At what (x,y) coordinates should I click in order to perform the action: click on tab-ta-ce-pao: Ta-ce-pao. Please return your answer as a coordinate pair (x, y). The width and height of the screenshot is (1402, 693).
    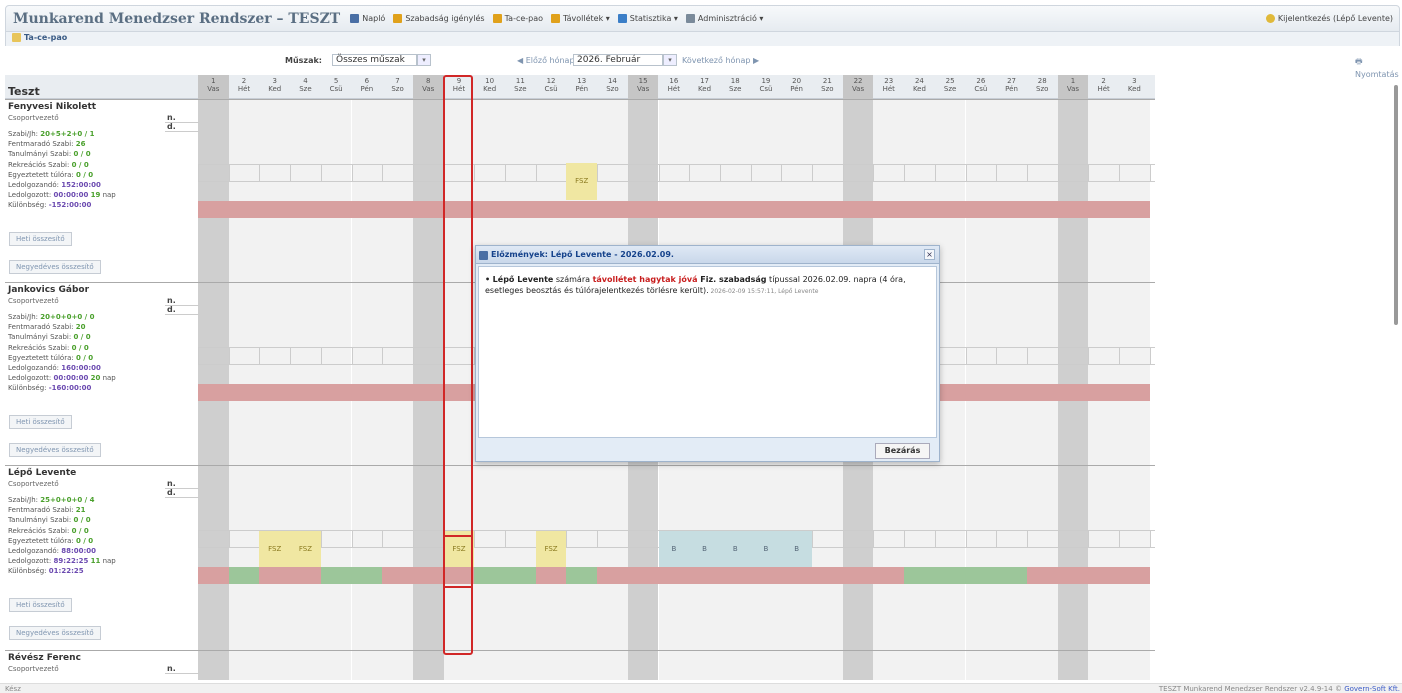
    Looking at the image, I should click on (39, 37).